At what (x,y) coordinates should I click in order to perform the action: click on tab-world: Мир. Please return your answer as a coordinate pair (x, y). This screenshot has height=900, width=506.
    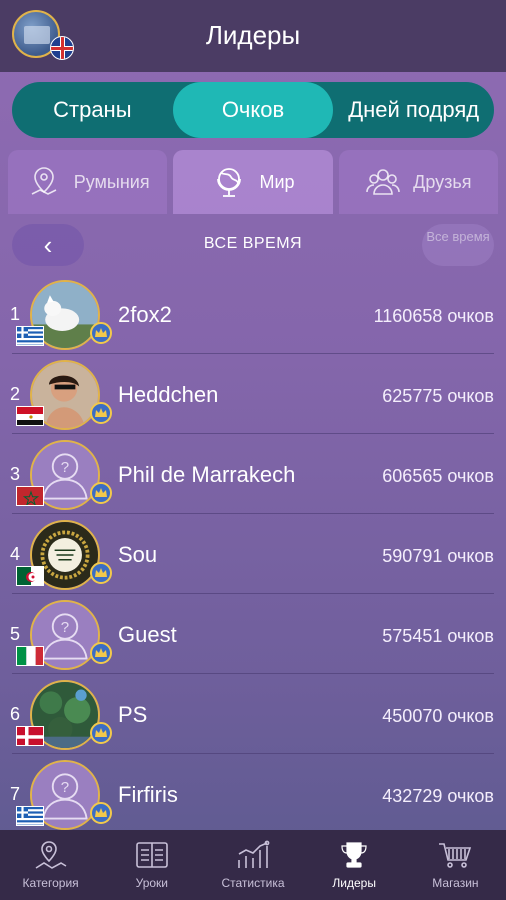
    Looking at the image, I should click on (253, 182).